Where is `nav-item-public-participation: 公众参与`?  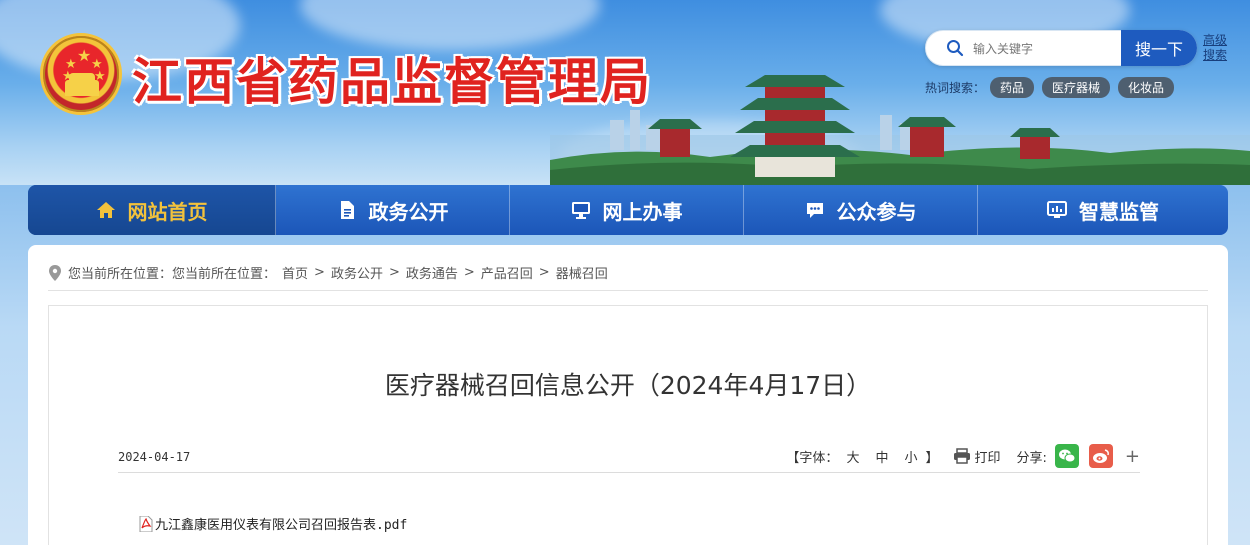 nav-item-public-participation: 公众参与 is located at coordinates (861, 210).